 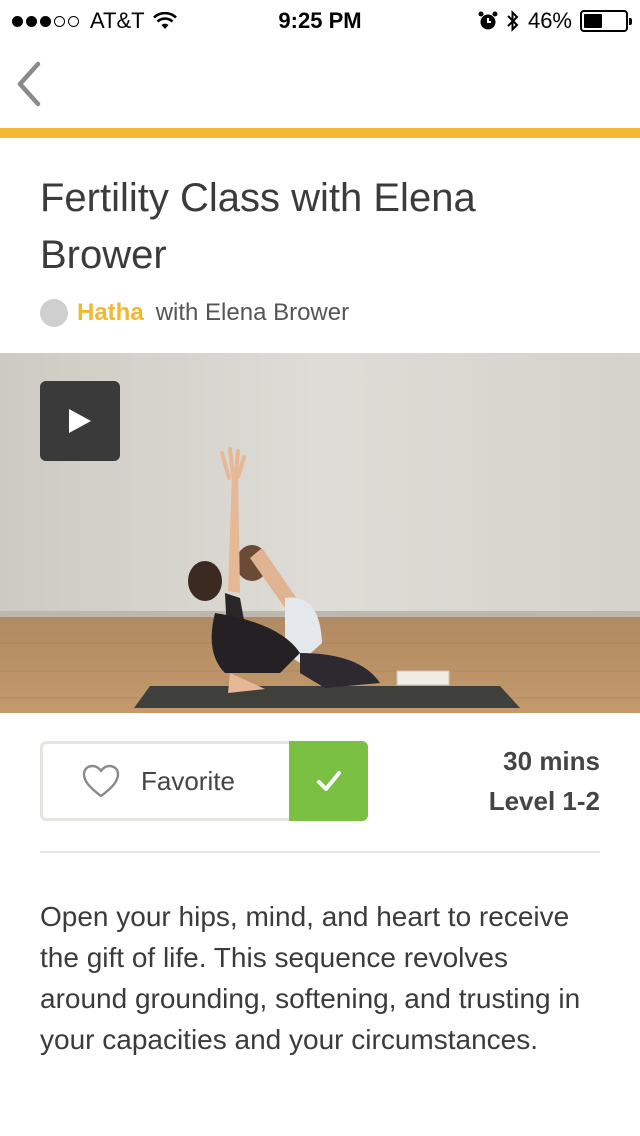 What do you see at coordinates (188, 780) in the screenshot?
I see `favorite-label: Favorite` at bounding box center [188, 780].